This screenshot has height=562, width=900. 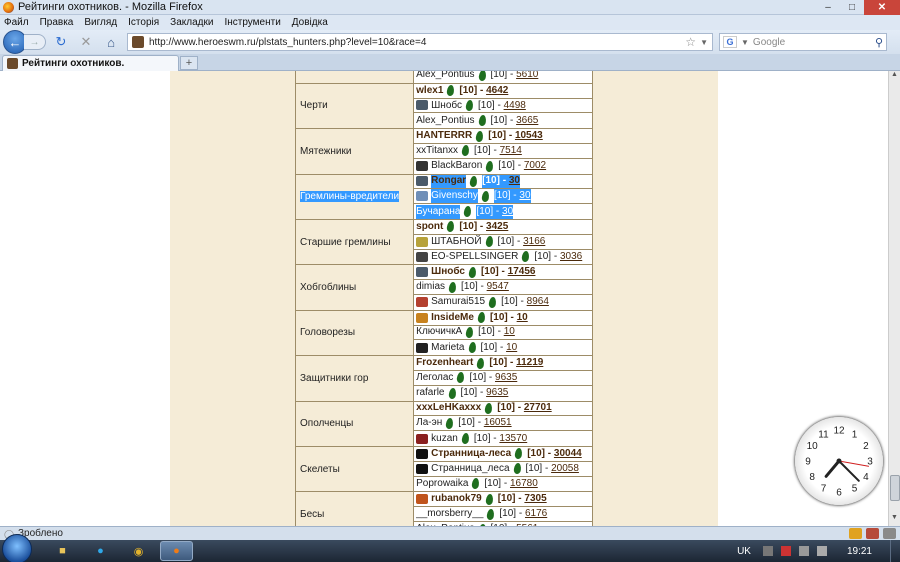 I want to click on menu-view: Вигляд, so click(x=100, y=22).